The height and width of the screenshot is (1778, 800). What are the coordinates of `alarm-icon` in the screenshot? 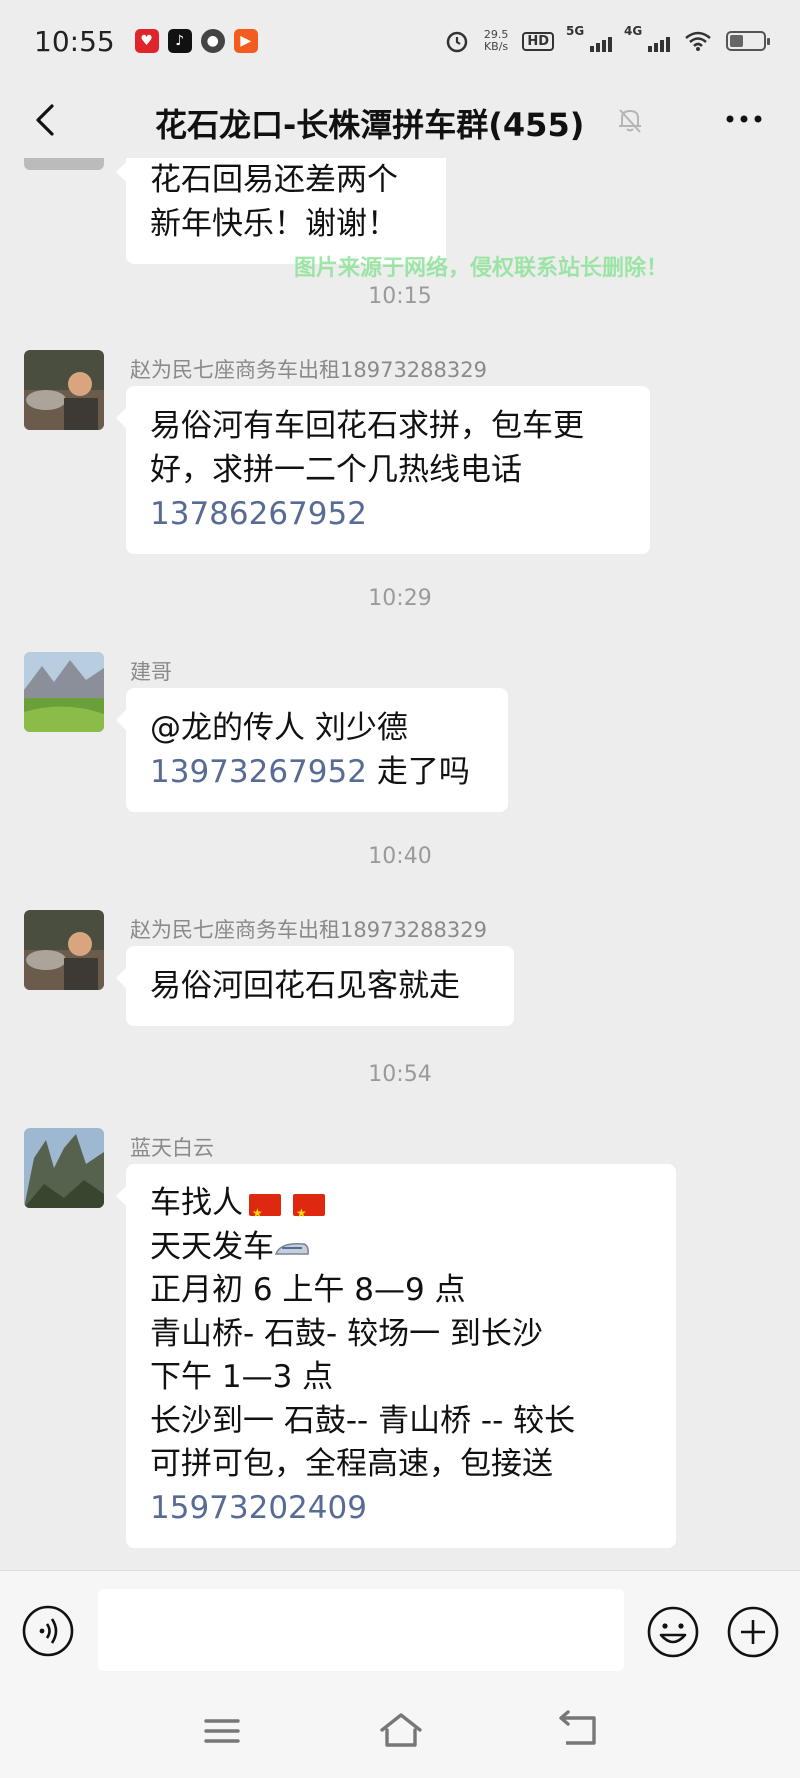 It's located at (457, 42).